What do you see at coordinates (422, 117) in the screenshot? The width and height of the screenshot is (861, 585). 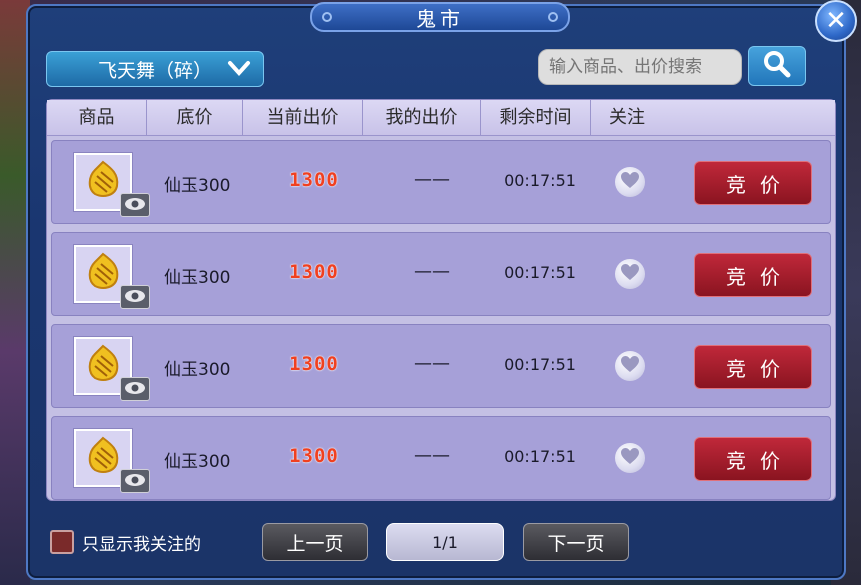 I see `column-header-my-bid: 我的出价` at bounding box center [422, 117].